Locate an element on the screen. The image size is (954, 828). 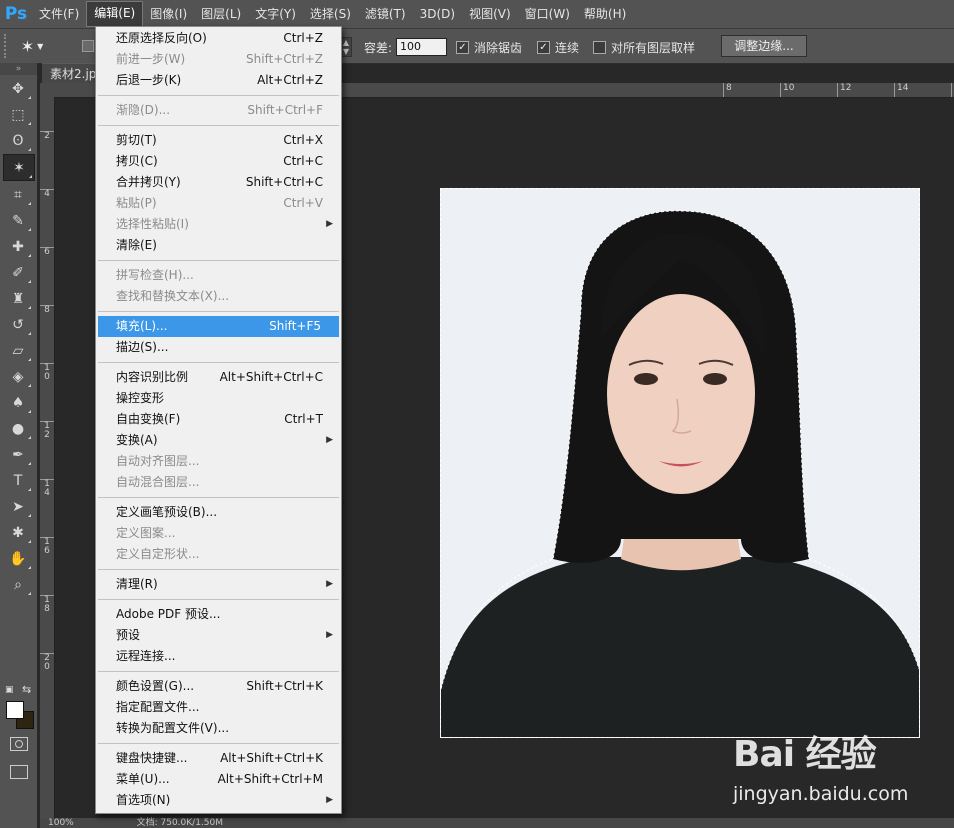
zoom-tool-icon: ⌕ is located at coordinates (18, 584).